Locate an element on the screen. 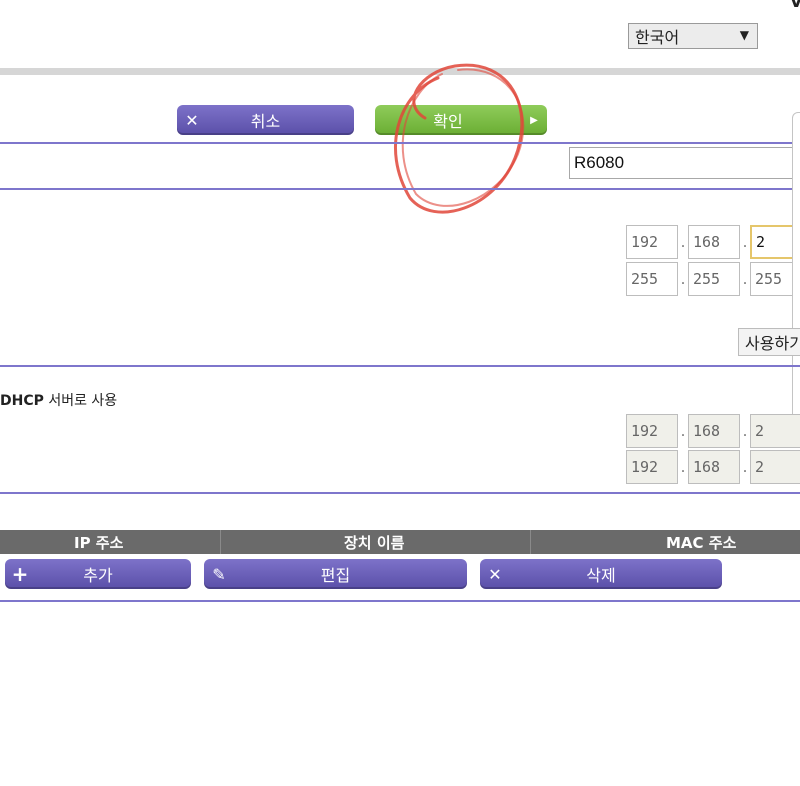 The width and height of the screenshot is (800, 786). apply-button: 사용하기 is located at coordinates (769, 342).